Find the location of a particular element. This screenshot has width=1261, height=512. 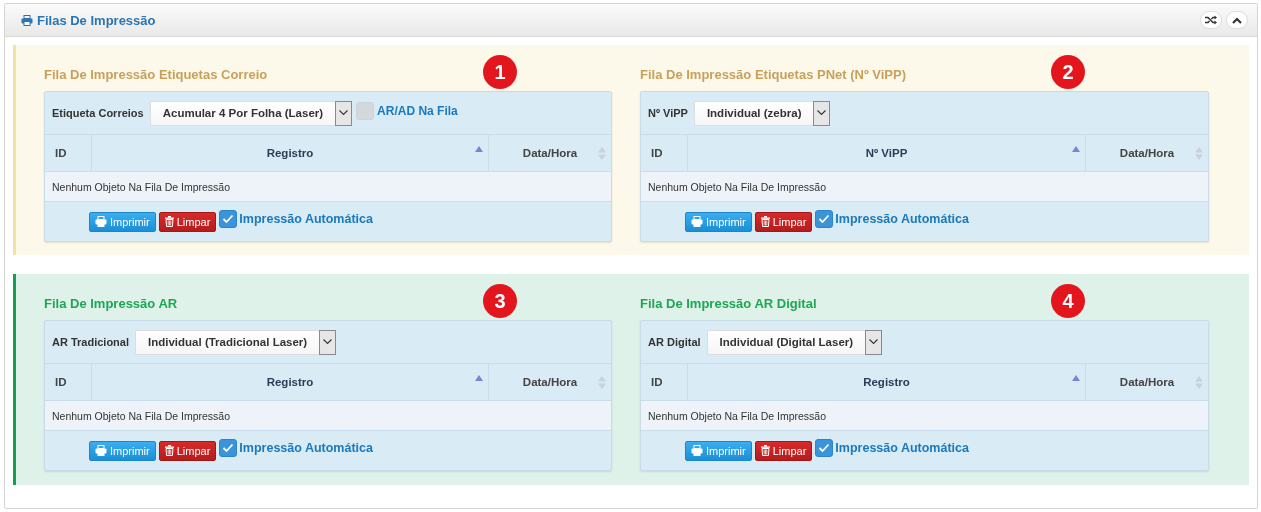

number-badge: 2 is located at coordinates (1068, 72).